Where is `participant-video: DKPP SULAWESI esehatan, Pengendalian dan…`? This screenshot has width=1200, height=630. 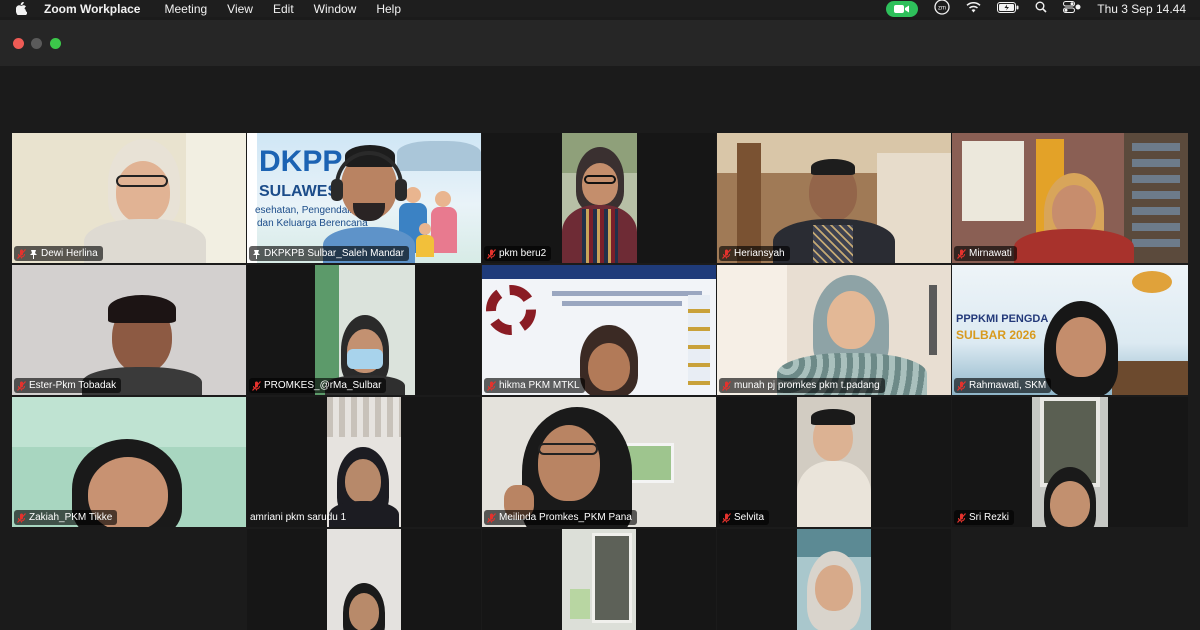 participant-video: DKPP SULAWESI esehatan, Pengendalian dan… is located at coordinates (364, 198).